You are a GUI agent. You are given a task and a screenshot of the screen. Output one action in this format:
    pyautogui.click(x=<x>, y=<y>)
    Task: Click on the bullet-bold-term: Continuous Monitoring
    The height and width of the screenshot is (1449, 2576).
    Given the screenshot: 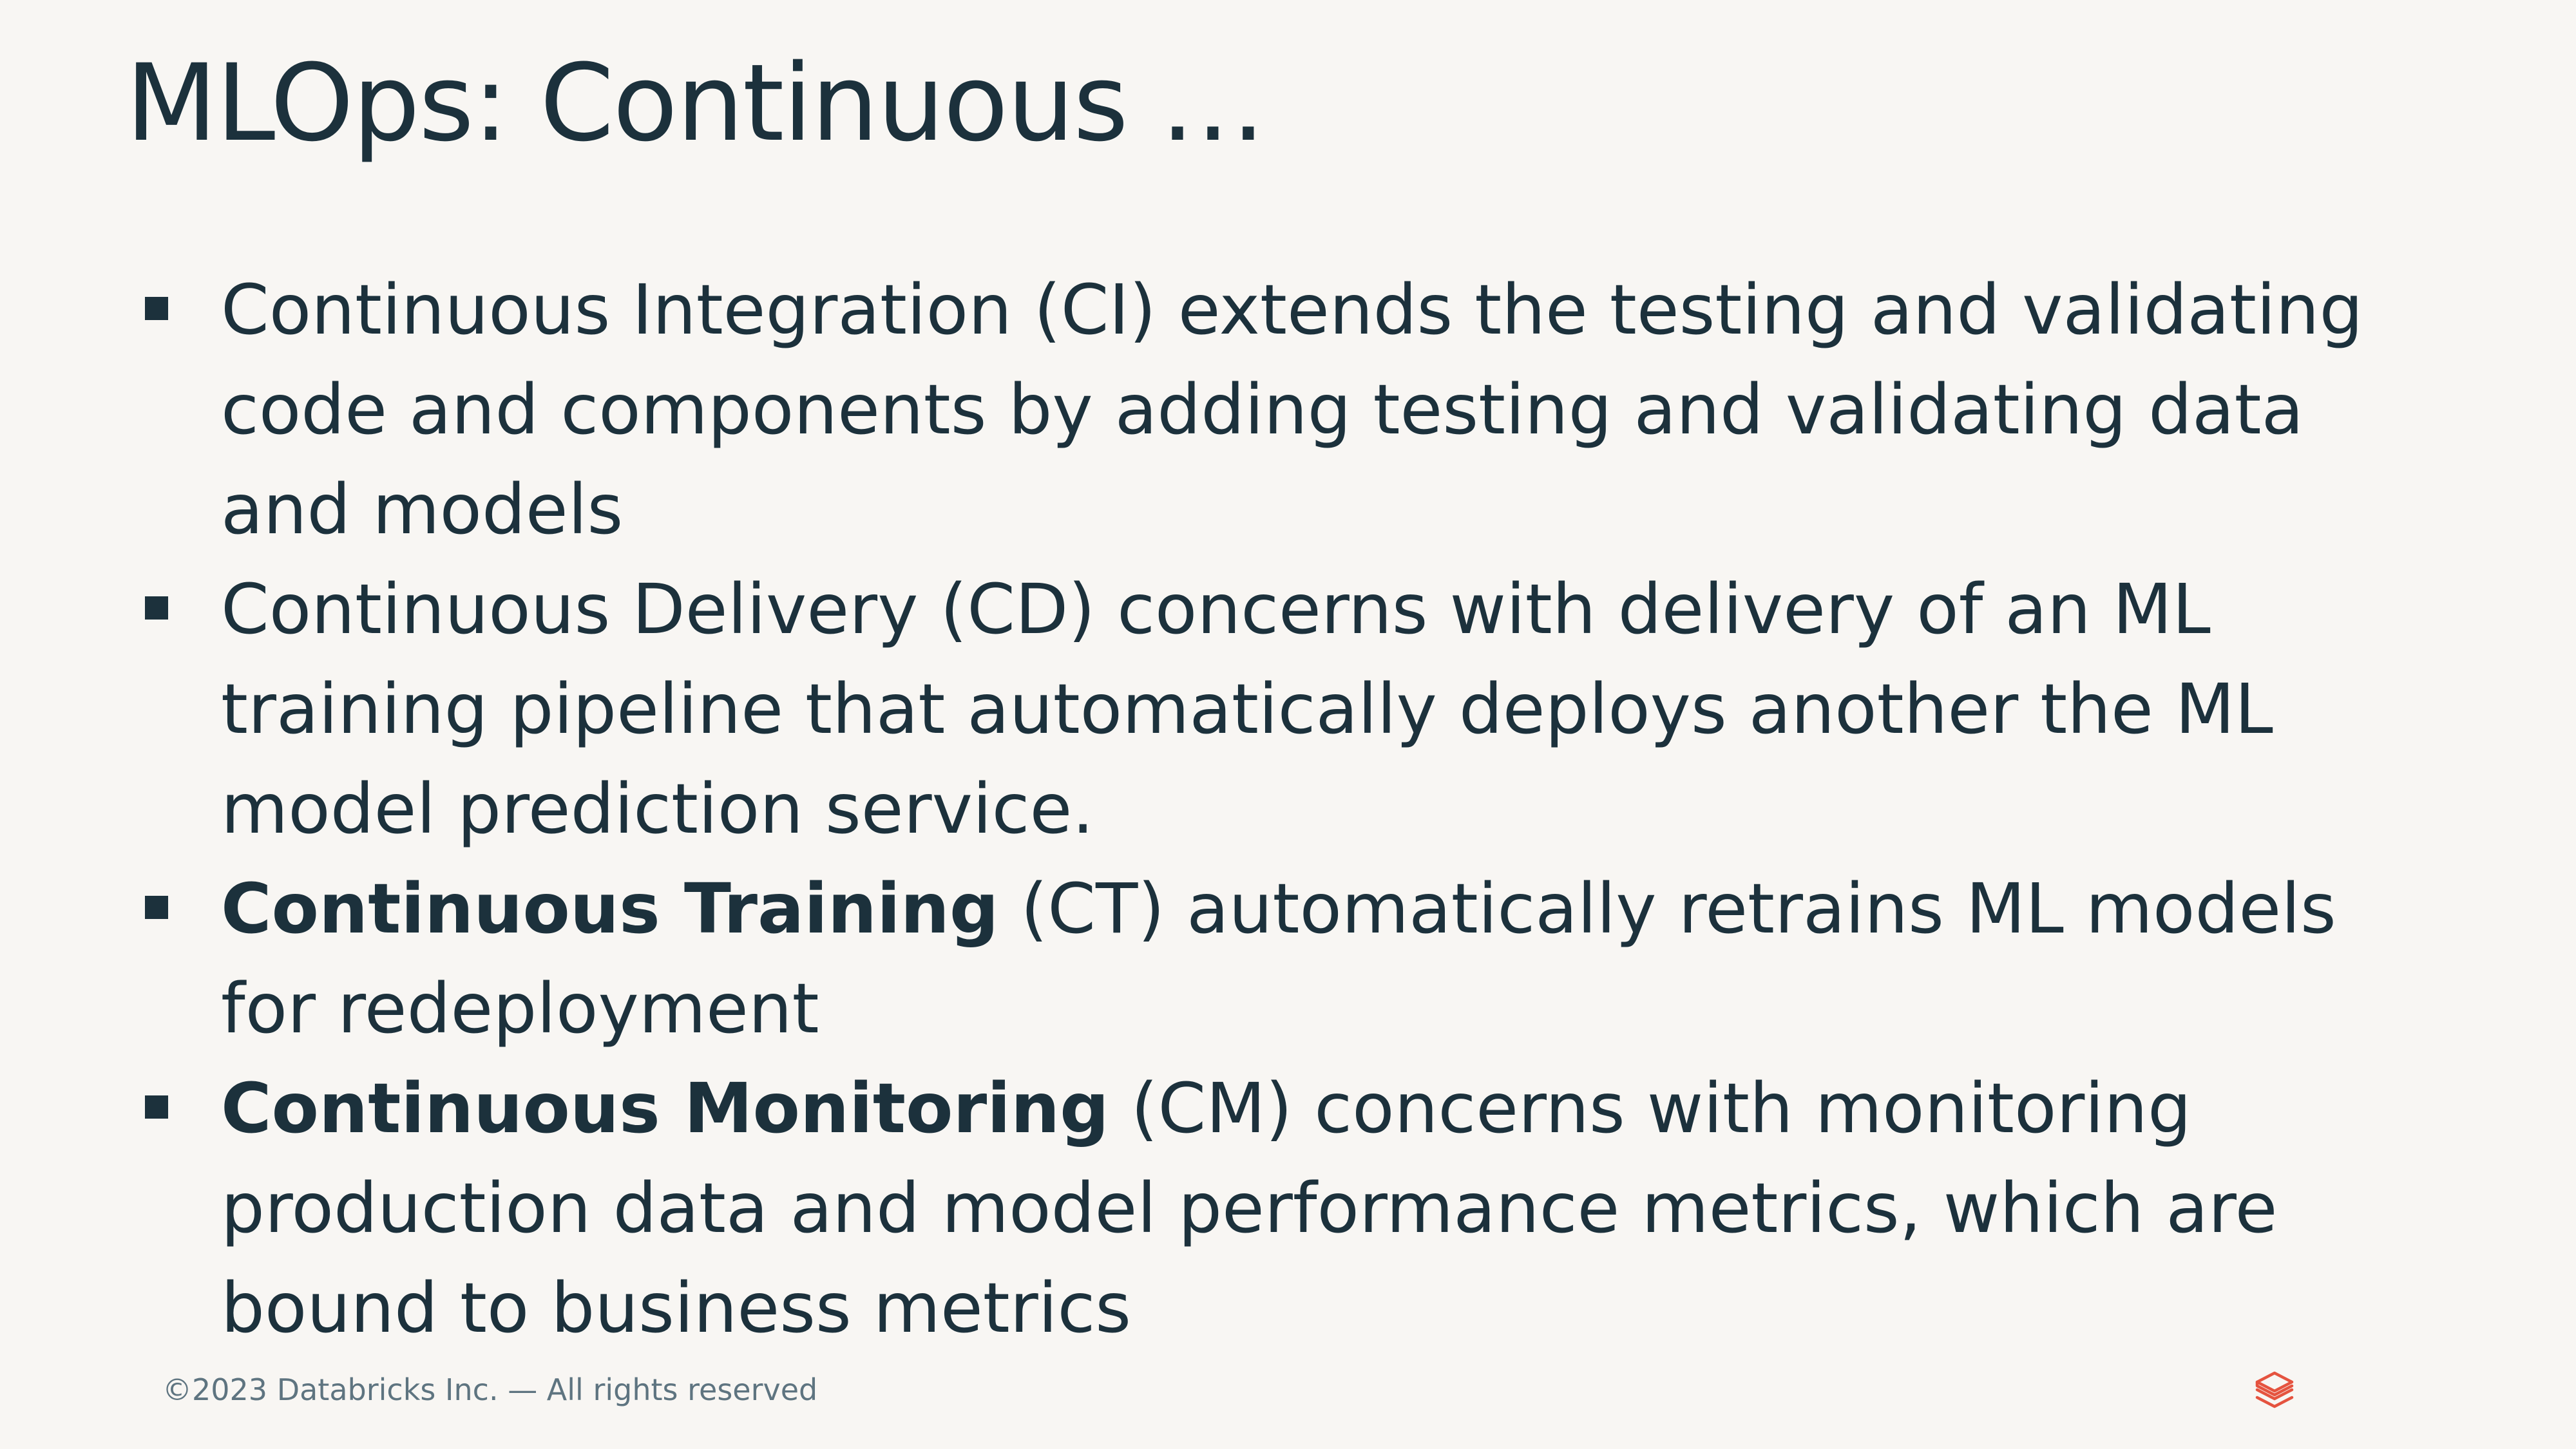 What is the action you would take?
    pyautogui.click(x=665, y=1109)
    